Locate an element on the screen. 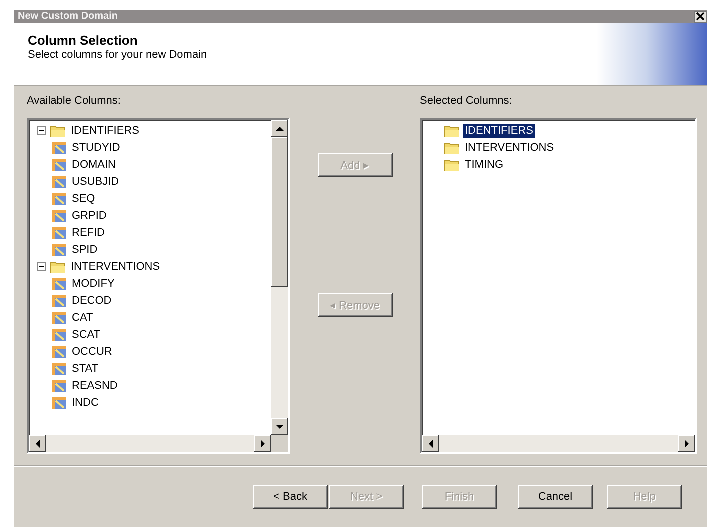 The image size is (707, 527). tree-item: OCCUR is located at coordinates (92, 351).